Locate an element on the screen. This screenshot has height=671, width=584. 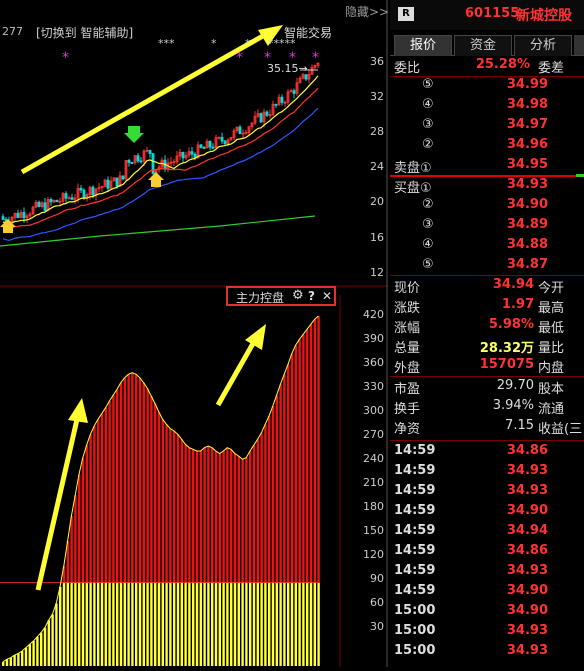
ask-row: ② 34.96 is located at coordinates (487, 146).